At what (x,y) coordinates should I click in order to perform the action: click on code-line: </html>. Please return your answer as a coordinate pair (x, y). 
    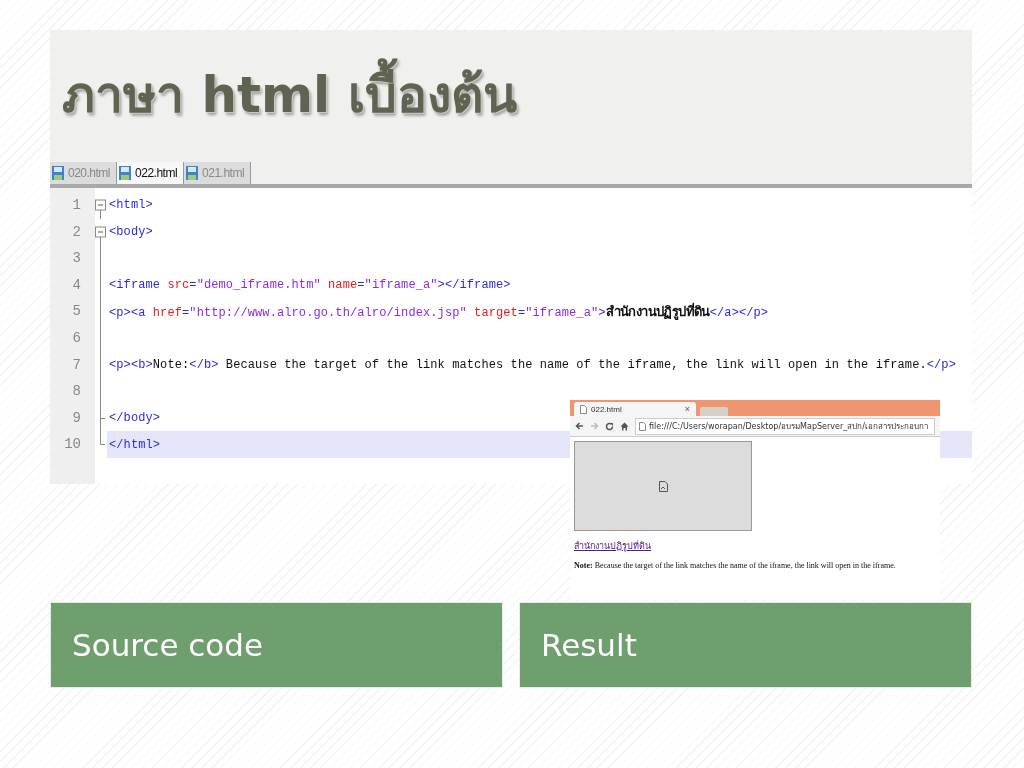
    Looking at the image, I should click on (135, 444).